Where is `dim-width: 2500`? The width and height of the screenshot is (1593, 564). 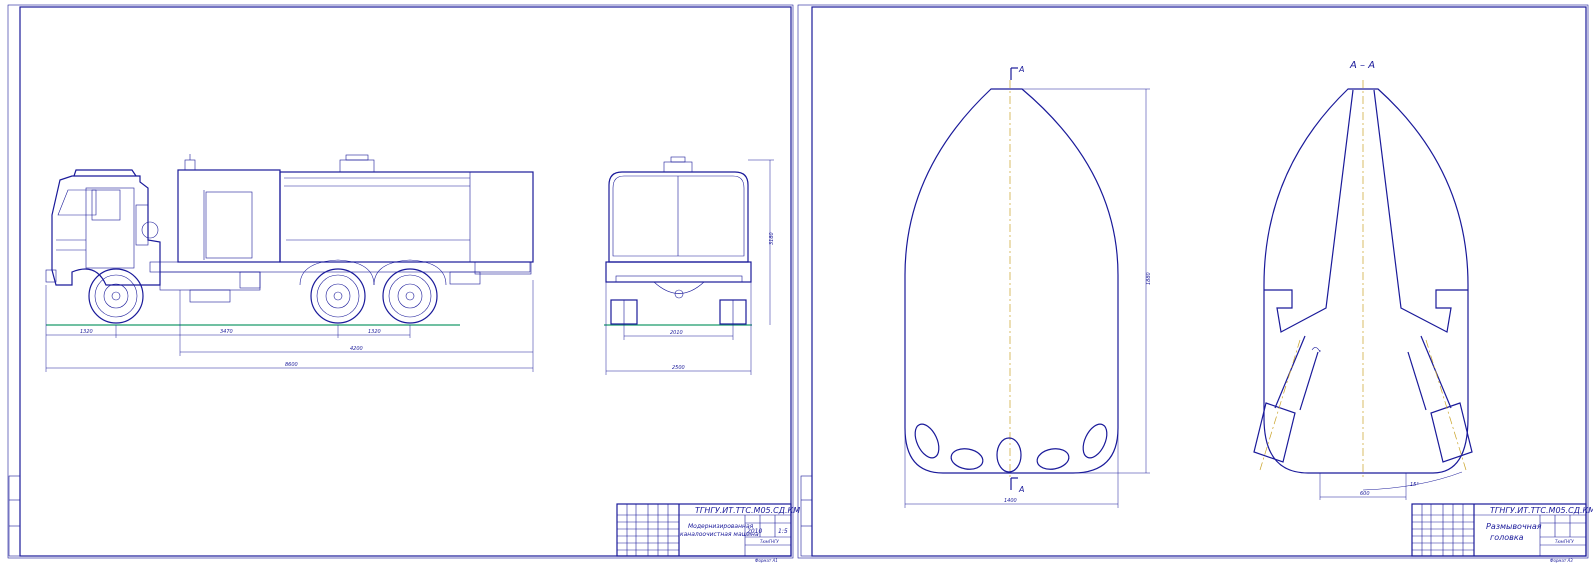 dim-width: 2500 is located at coordinates (678, 368).